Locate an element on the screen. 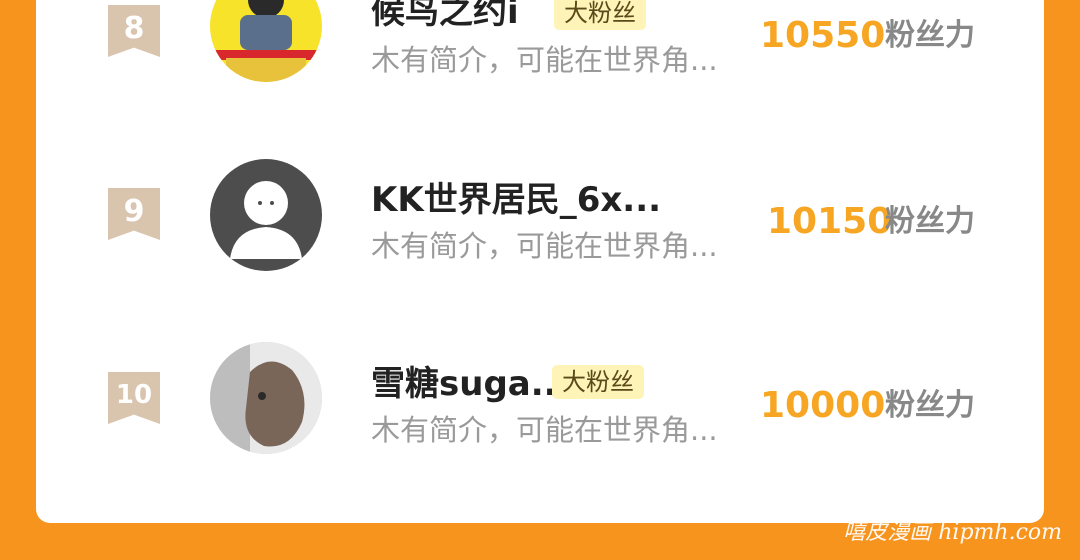  default-avatar-icon is located at coordinates (266, 220).